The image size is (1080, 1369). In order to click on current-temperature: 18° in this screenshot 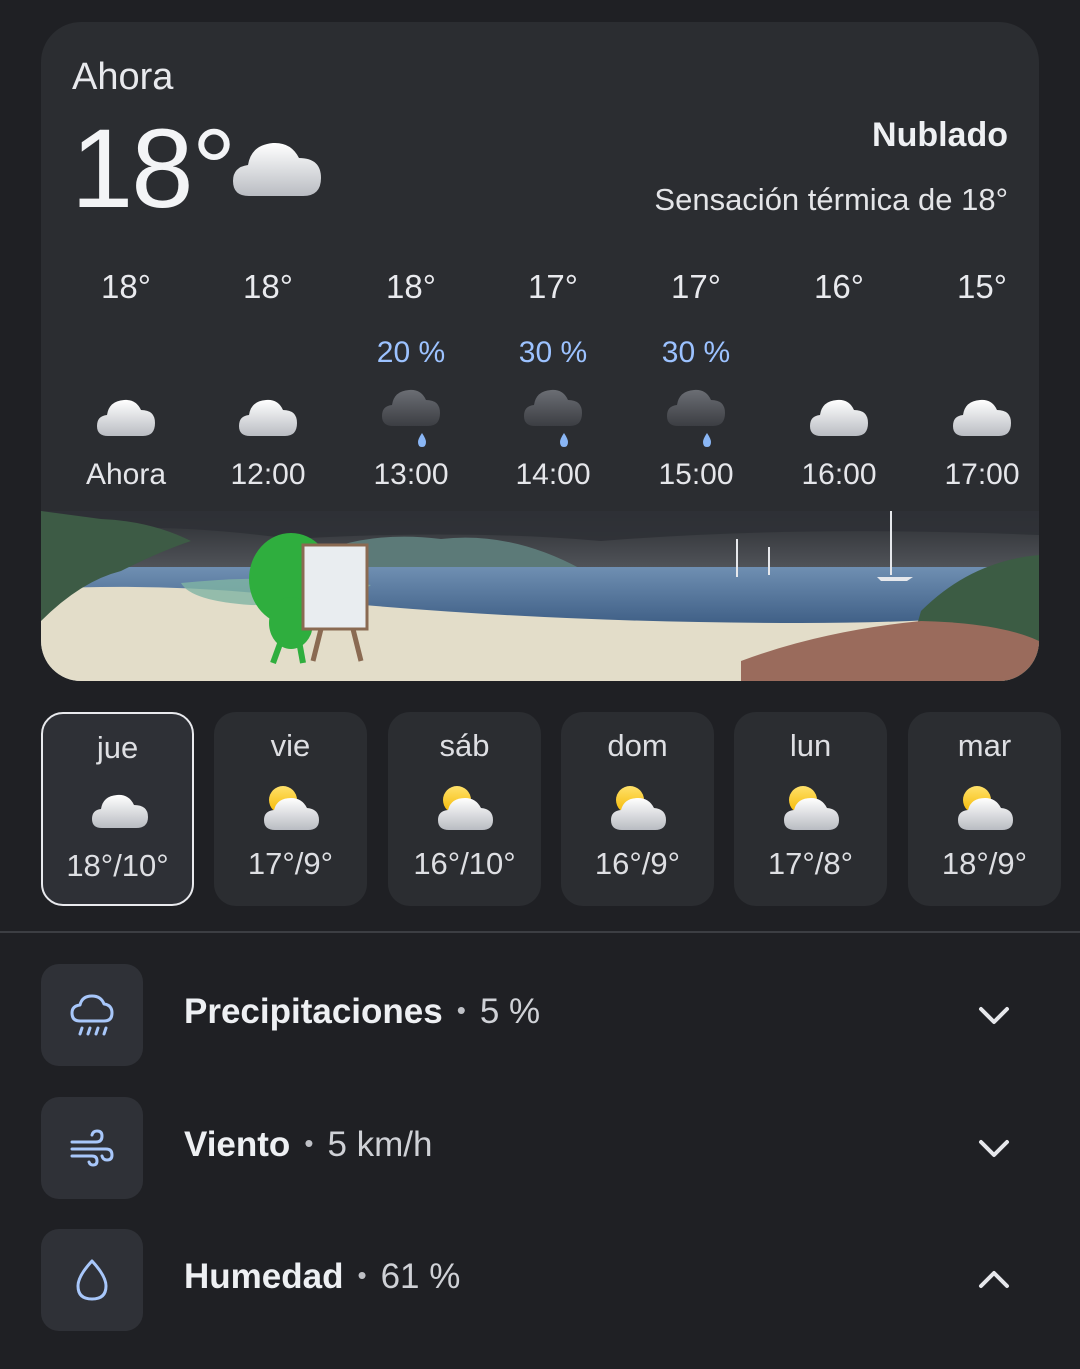, I will do `click(153, 168)`.